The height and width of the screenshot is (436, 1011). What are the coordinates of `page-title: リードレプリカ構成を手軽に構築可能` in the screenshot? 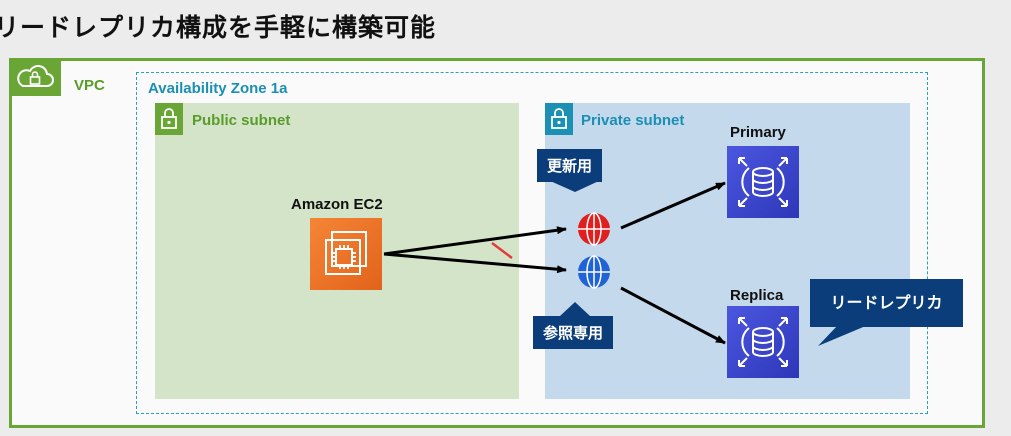 It's located at (218, 27).